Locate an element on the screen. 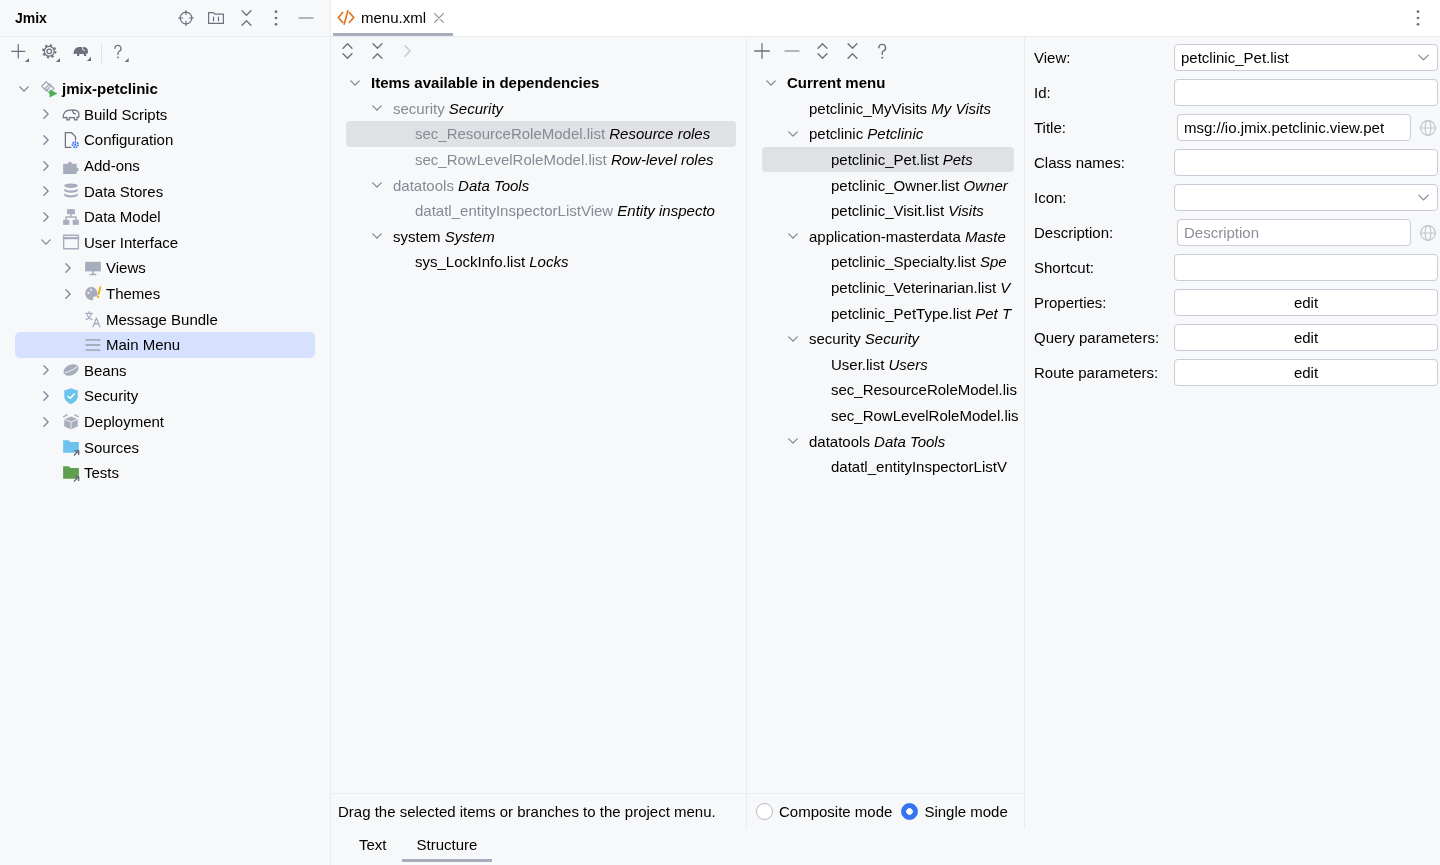  tree-item: Deployment is located at coordinates (165, 421).